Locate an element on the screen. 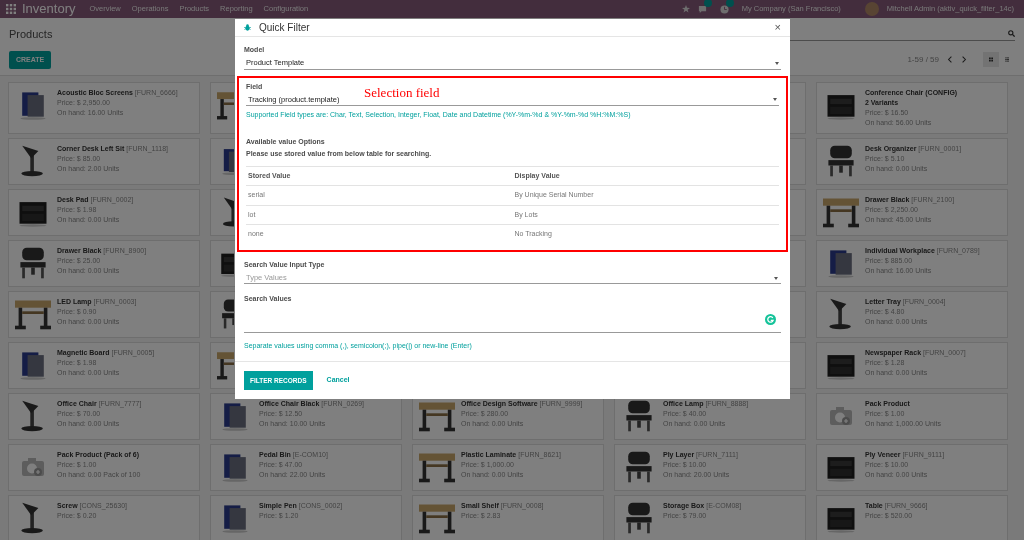 This screenshot has width=1024, height=540. dialog-title: Quick Filter is located at coordinates (284, 28).